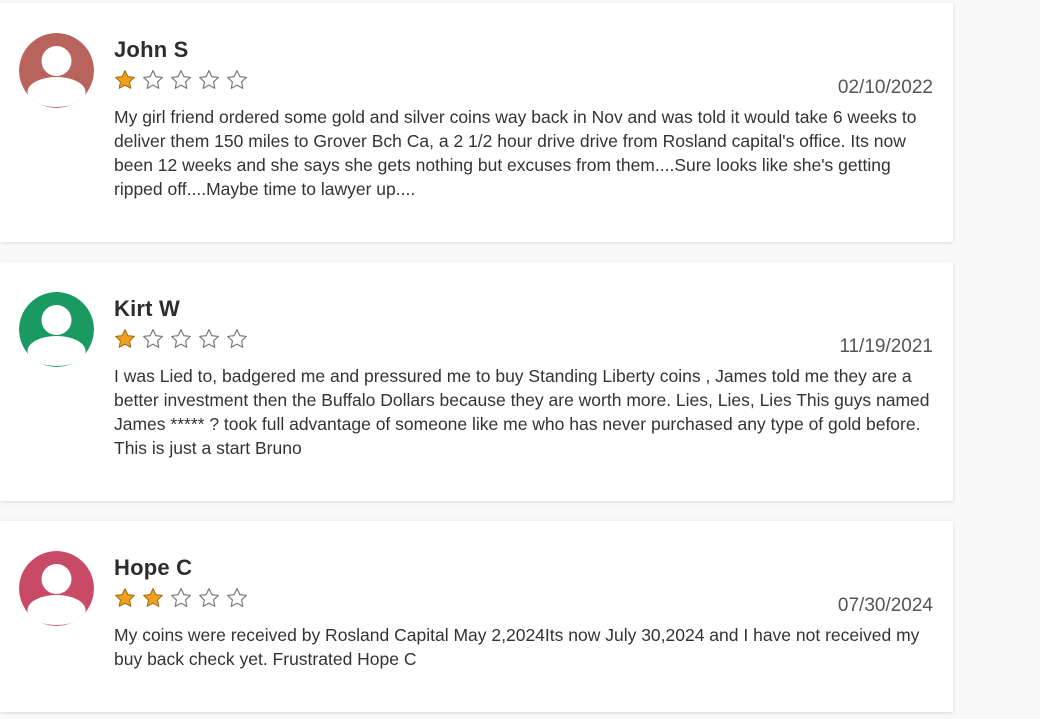  I want to click on review-date: 11/19/2021, so click(886, 346).